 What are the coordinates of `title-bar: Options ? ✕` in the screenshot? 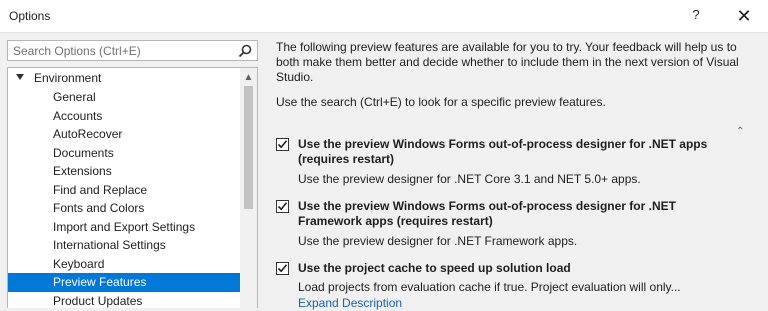 It's located at (384, 16).